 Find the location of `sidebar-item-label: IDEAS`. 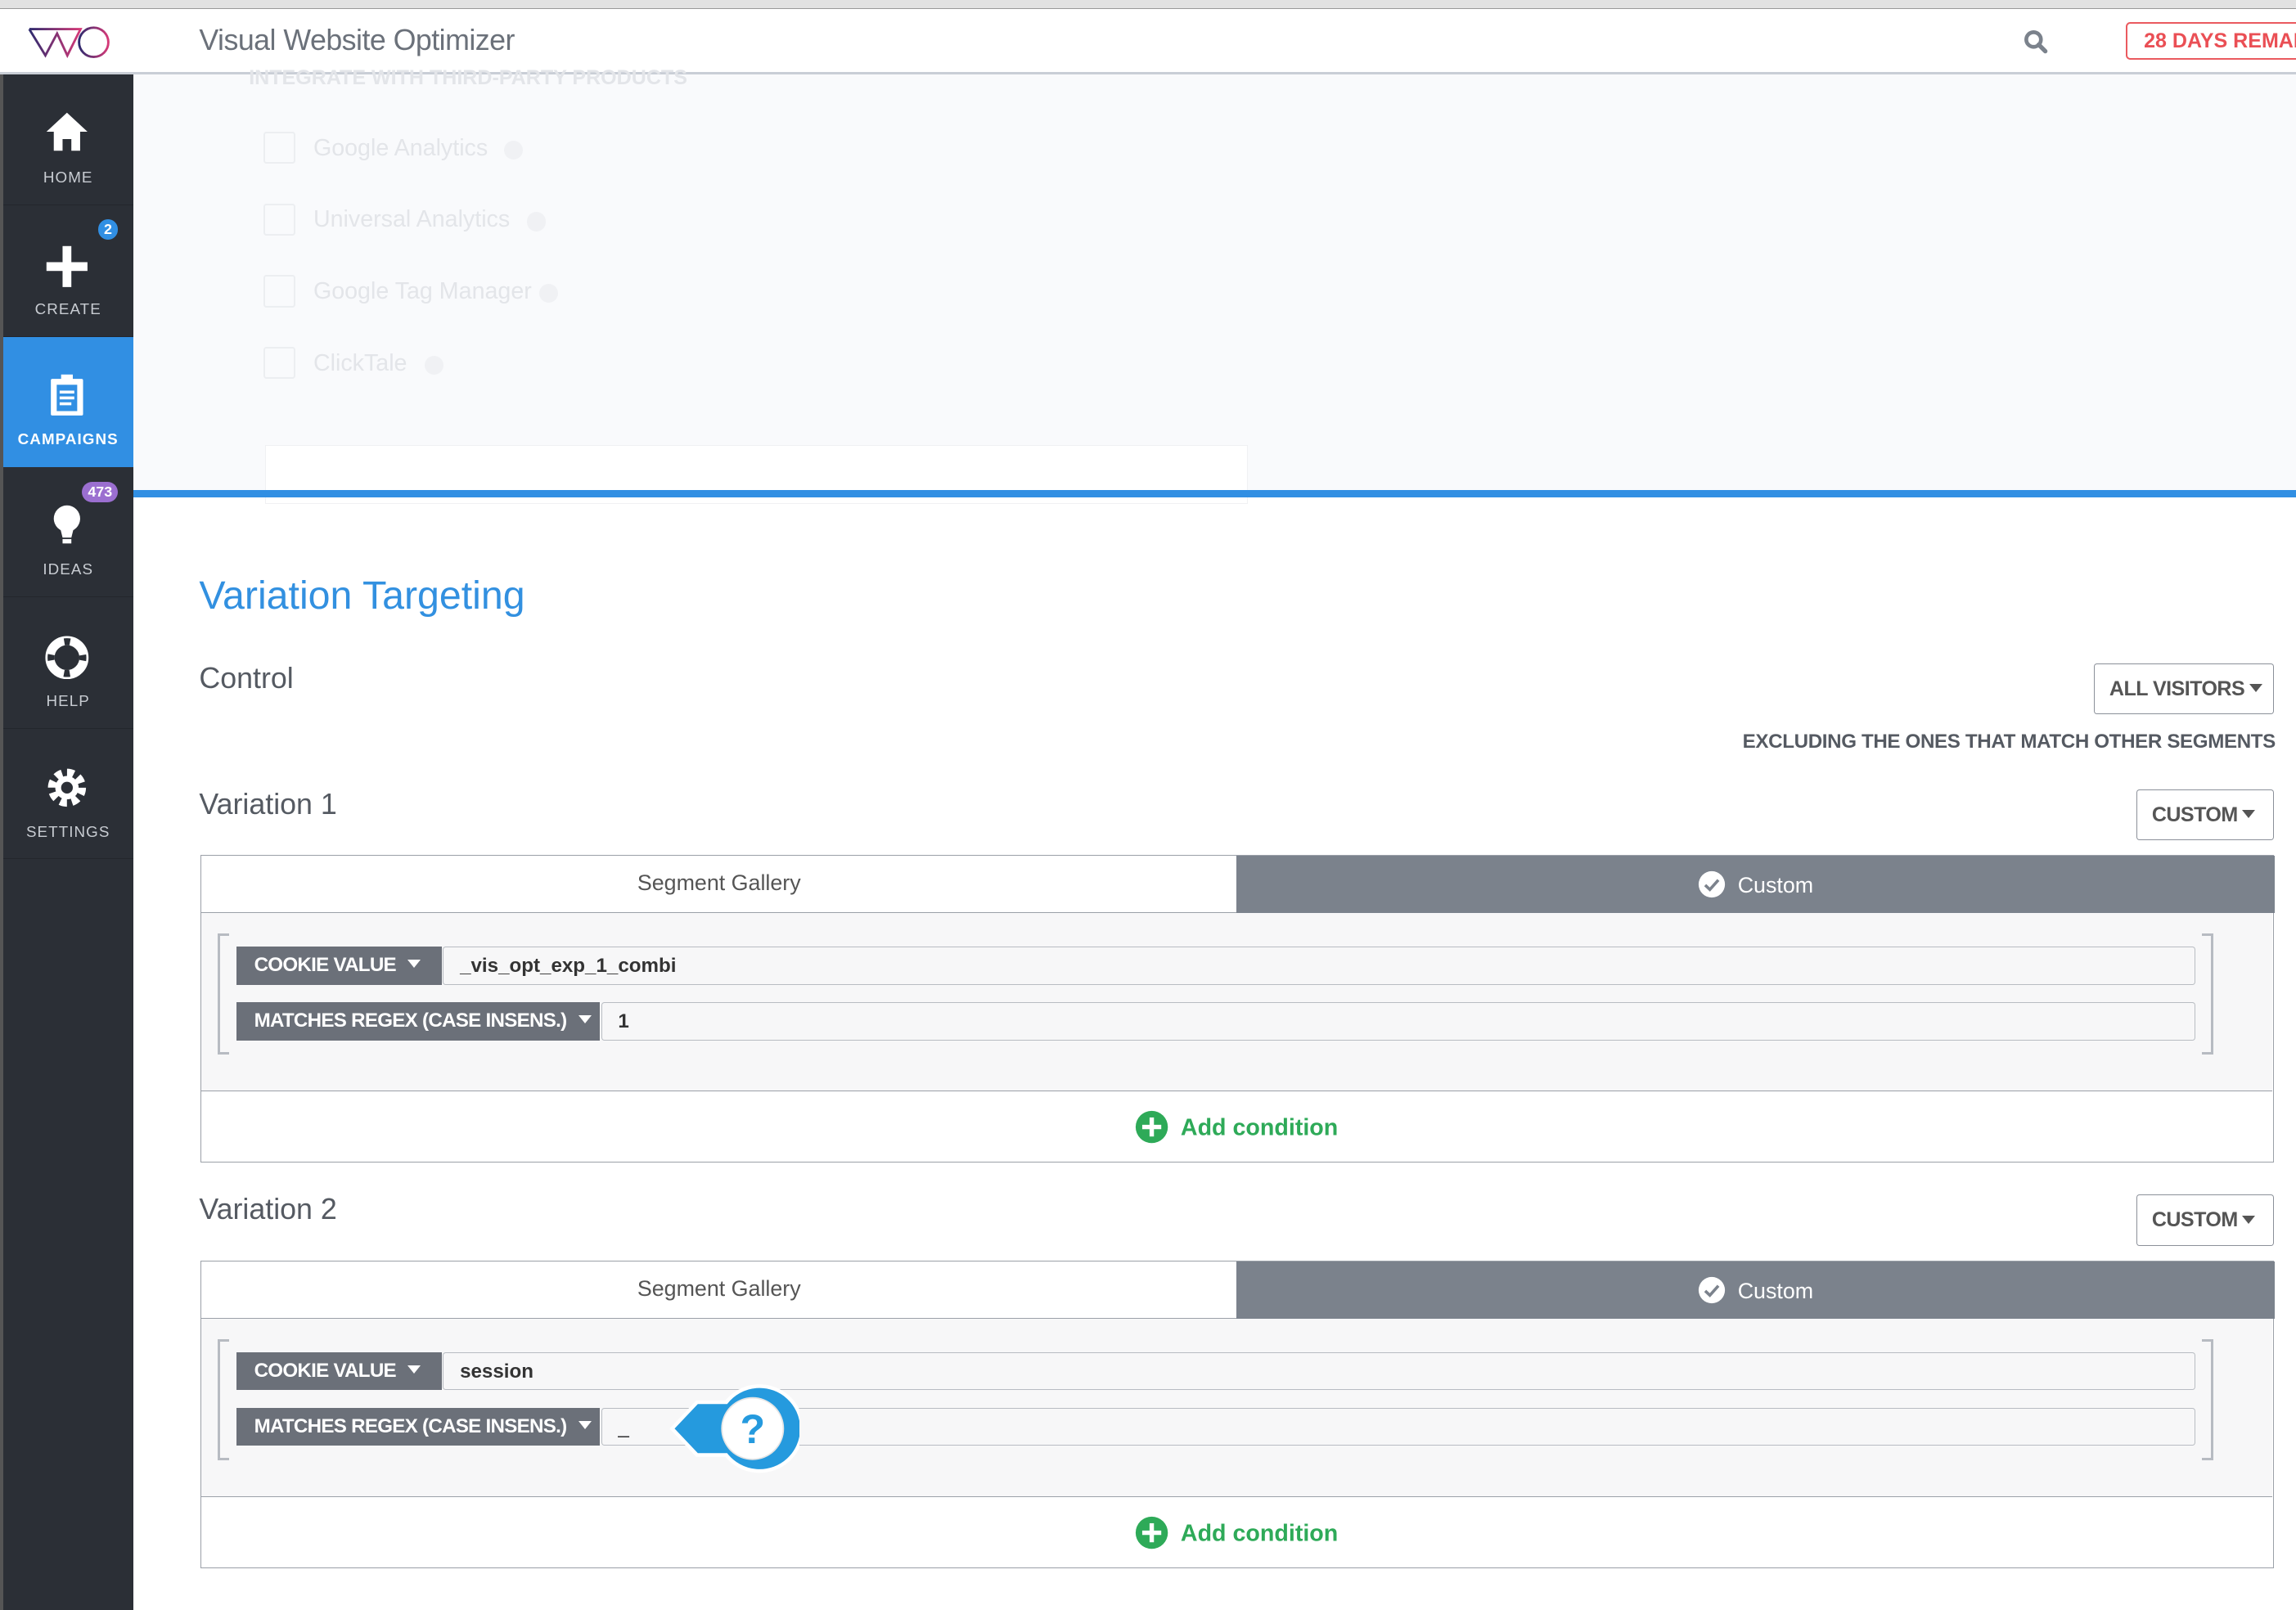

sidebar-item-label: IDEAS is located at coordinates (68, 569).